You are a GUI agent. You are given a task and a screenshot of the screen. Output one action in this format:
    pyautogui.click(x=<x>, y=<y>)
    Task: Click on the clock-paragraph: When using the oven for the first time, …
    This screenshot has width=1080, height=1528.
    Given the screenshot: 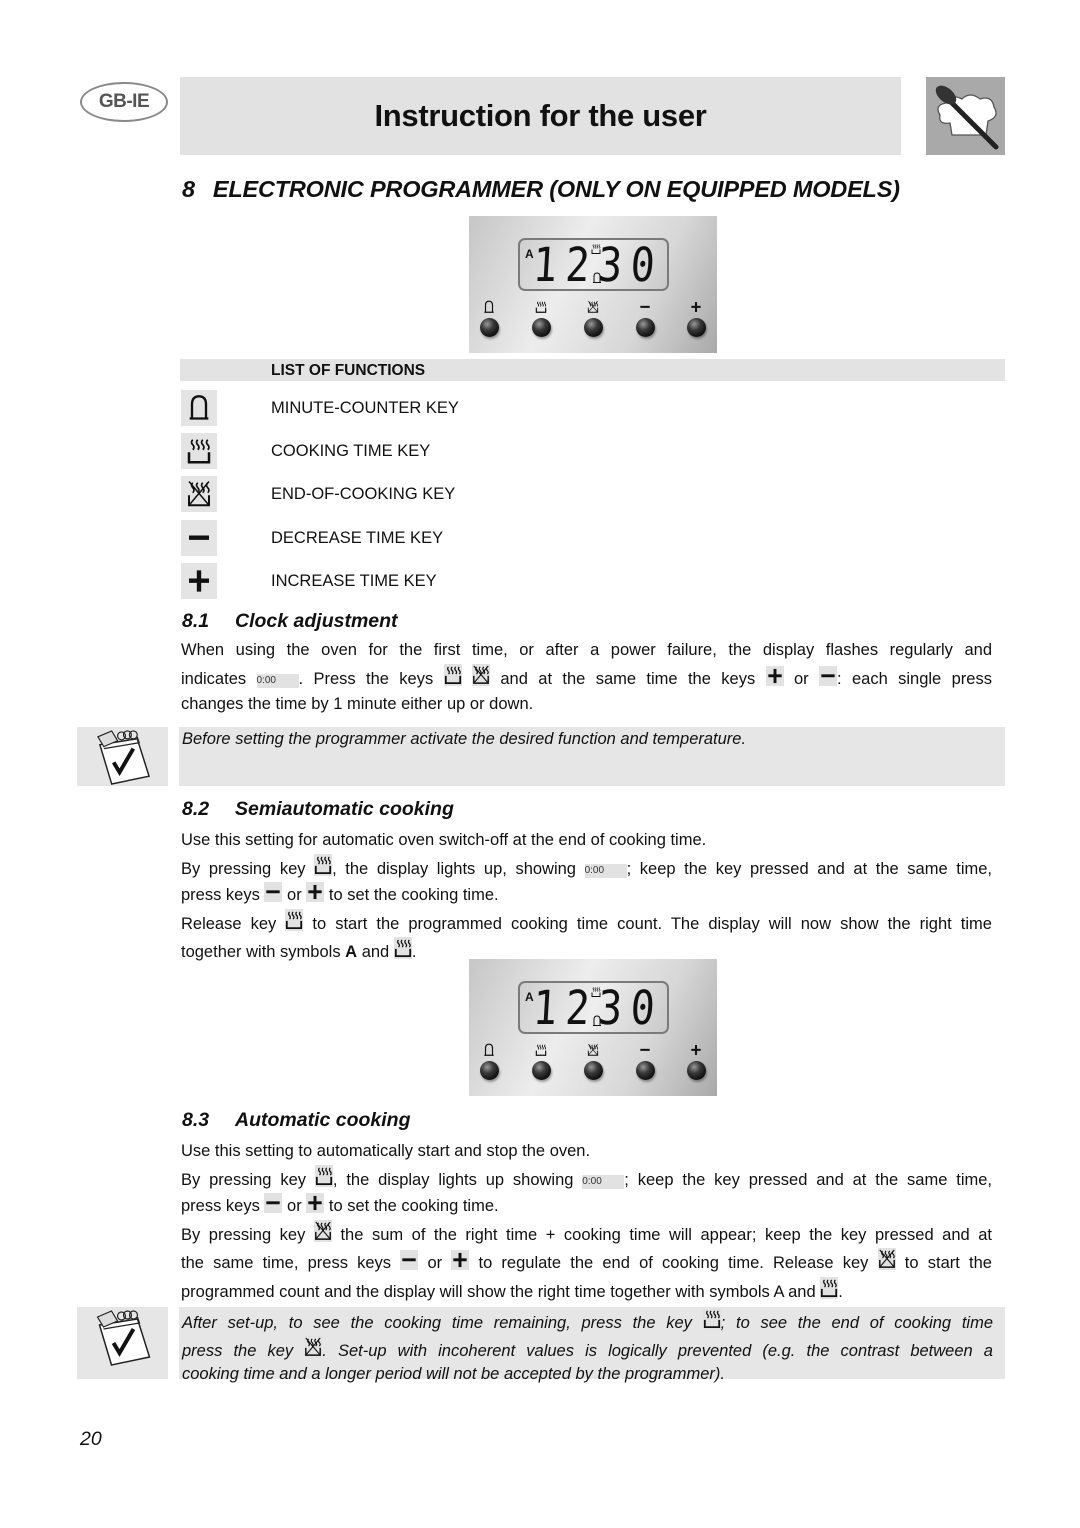 What is the action you would take?
    pyautogui.click(x=586, y=677)
    